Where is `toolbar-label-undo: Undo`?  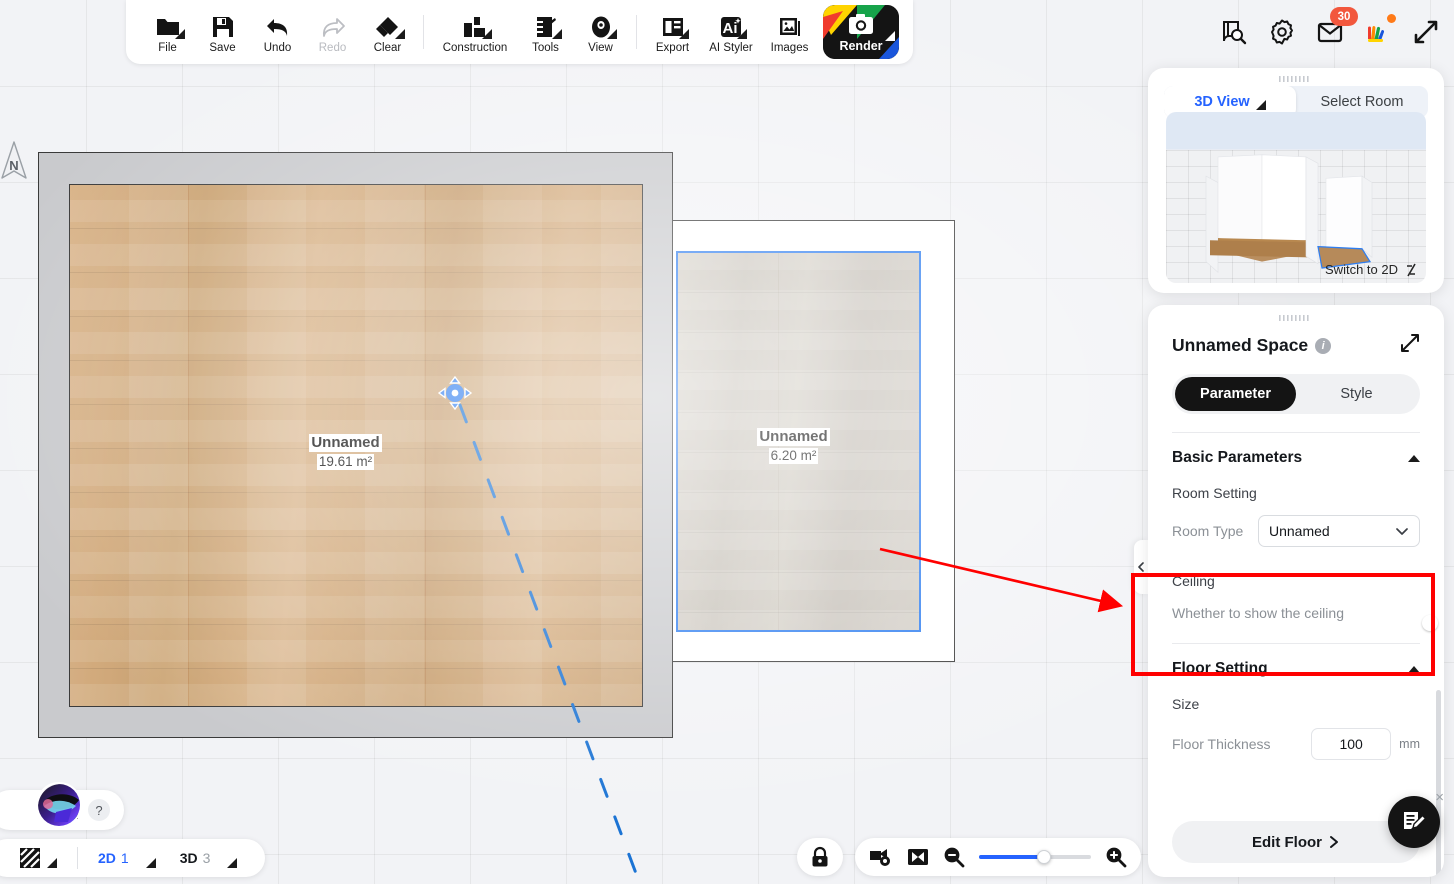
toolbar-label-undo: Undo is located at coordinates (277, 47).